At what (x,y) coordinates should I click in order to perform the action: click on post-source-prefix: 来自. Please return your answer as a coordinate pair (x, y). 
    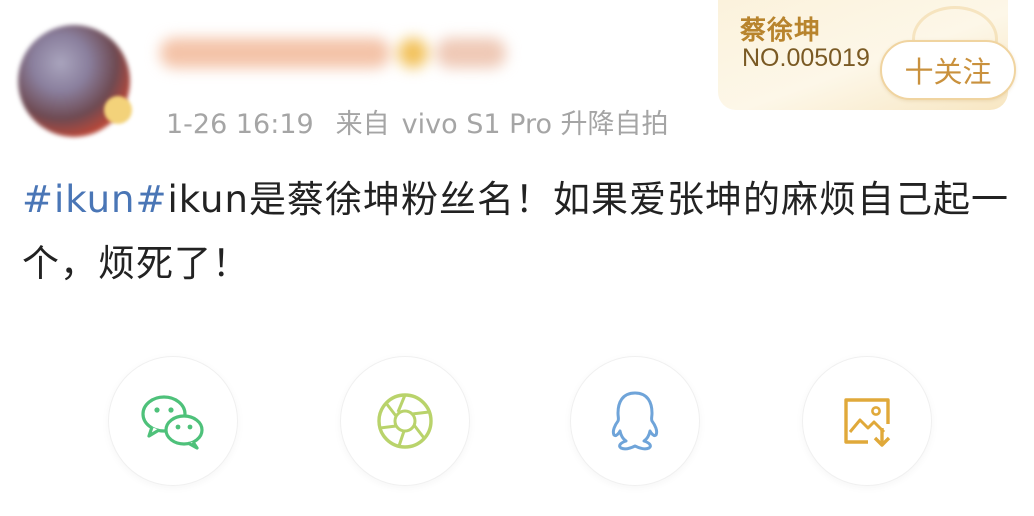
    Looking at the image, I should click on (362, 124).